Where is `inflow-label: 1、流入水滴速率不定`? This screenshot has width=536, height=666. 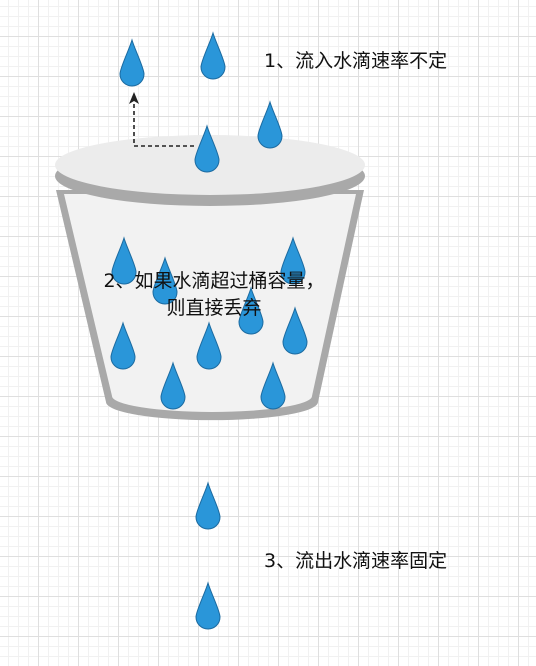
inflow-label: 1、流入水滴速率不定 is located at coordinates (356, 61).